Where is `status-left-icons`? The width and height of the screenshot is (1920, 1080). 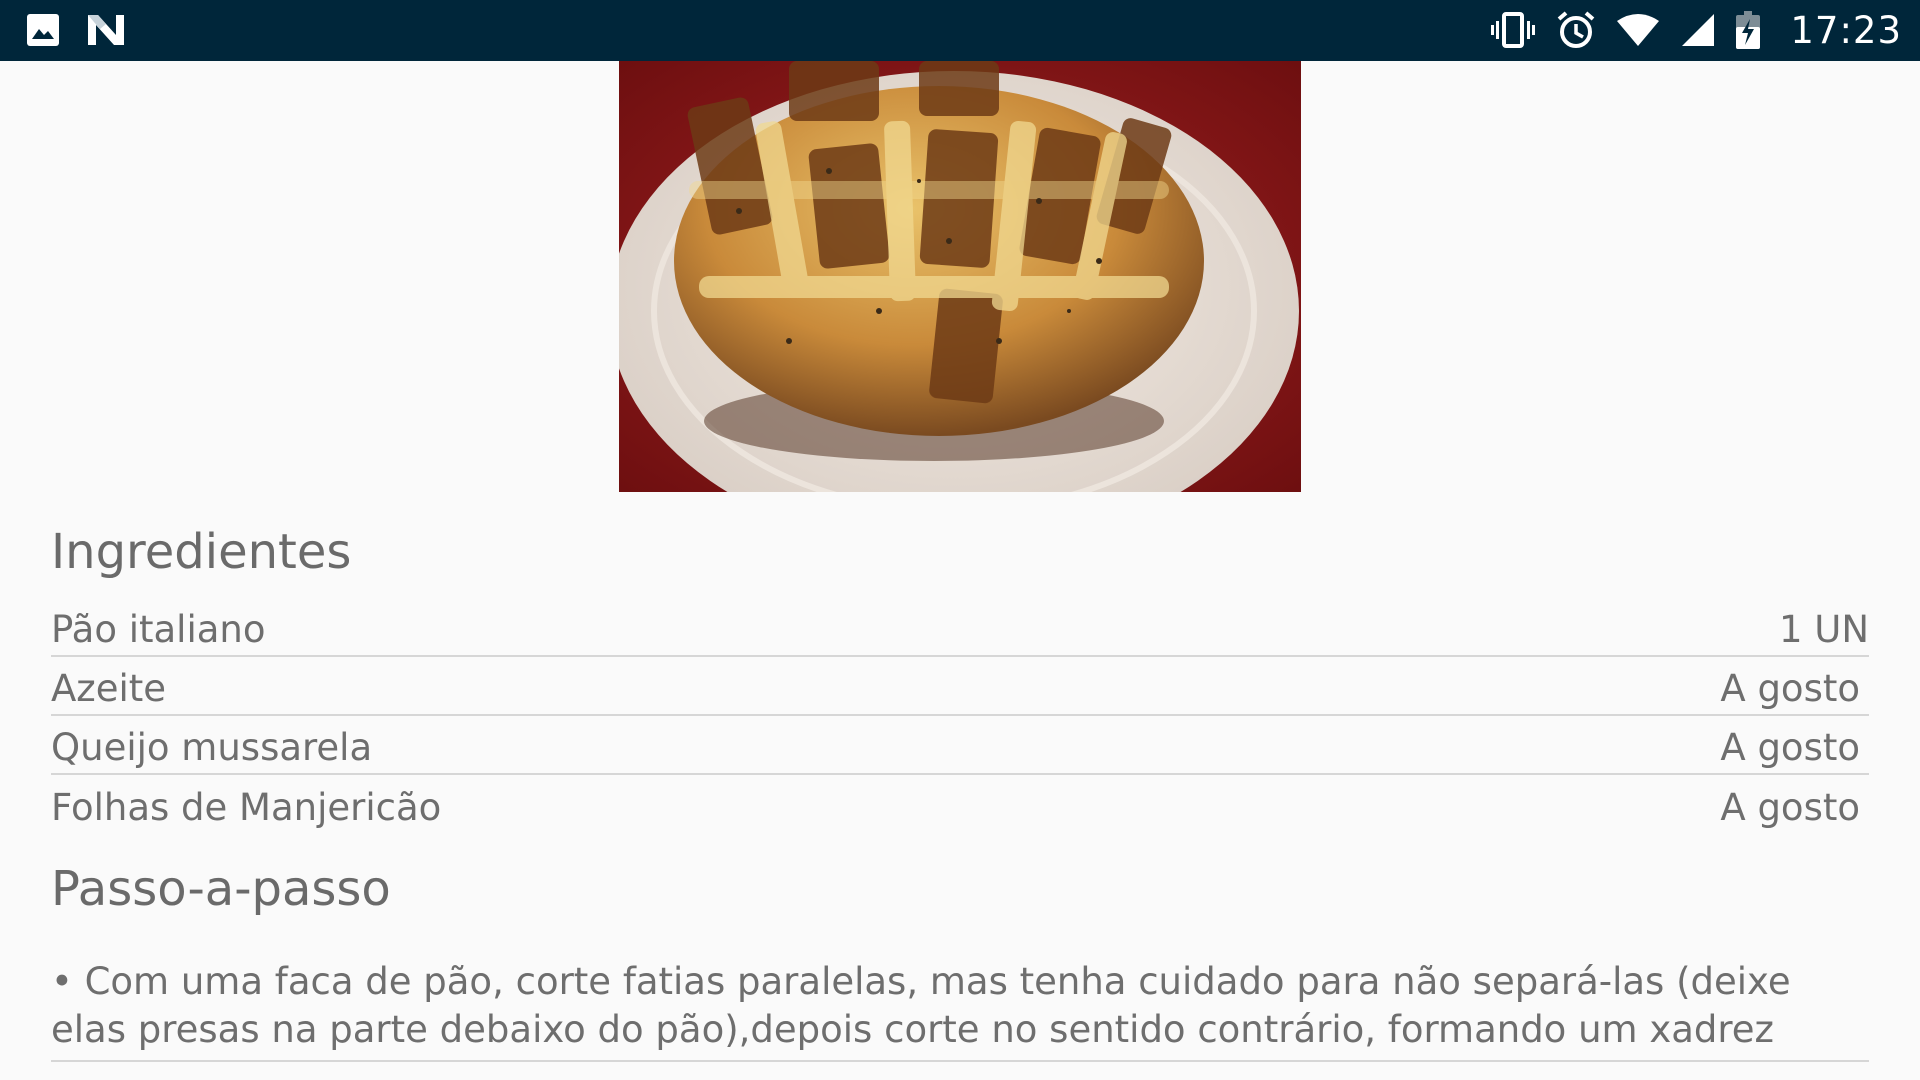
status-left-icons is located at coordinates (76, 30).